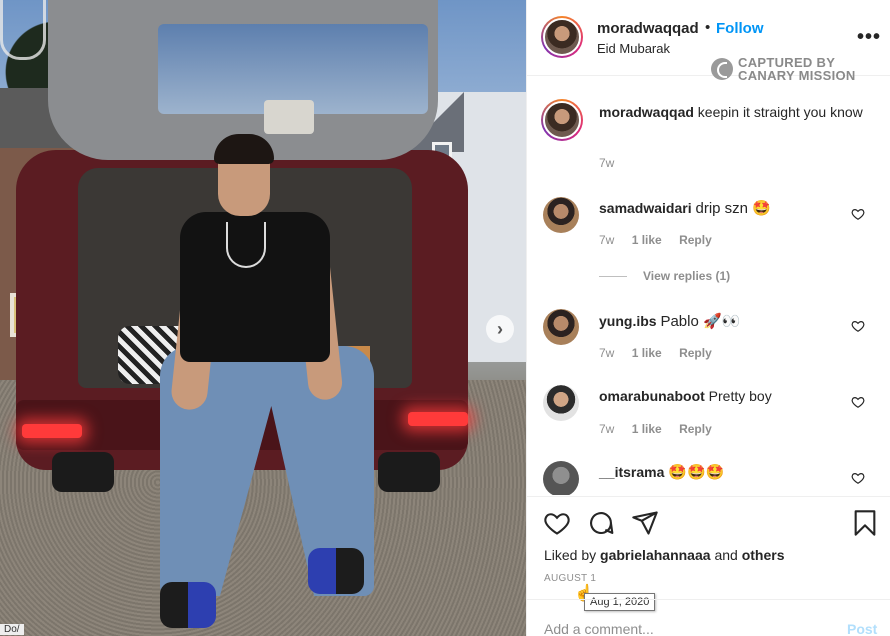  What do you see at coordinates (726, 555) in the screenshot?
I see `liked-and: and` at bounding box center [726, 555].